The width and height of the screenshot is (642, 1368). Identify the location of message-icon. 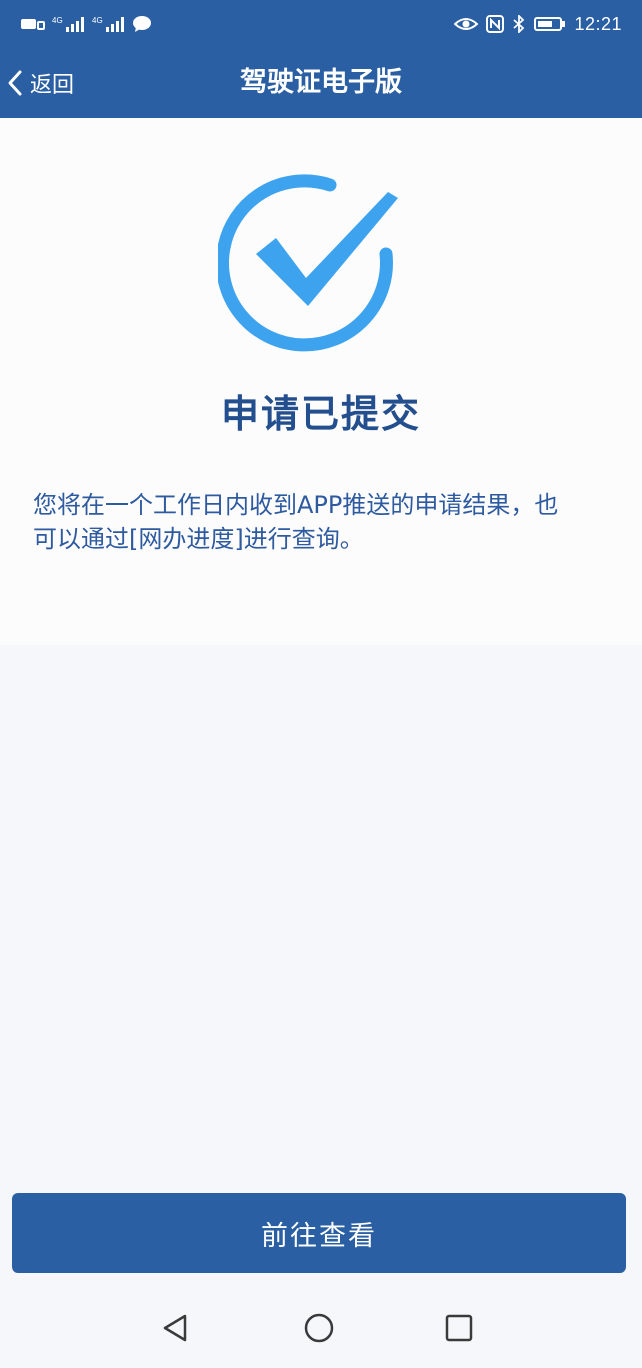
(142, 24).